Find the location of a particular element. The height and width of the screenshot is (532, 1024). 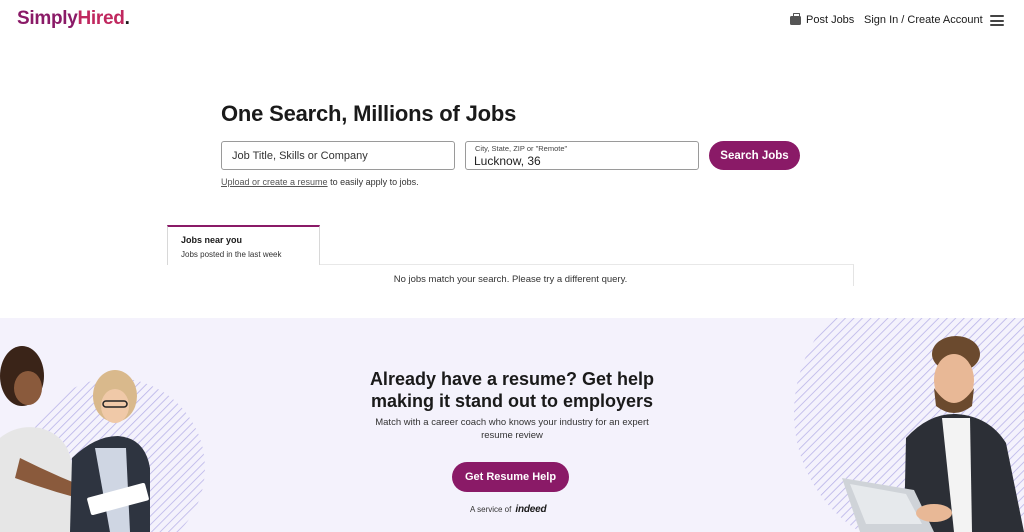

job-title-input: Job Title, Skills or Company is located at coordinates (338, 155).